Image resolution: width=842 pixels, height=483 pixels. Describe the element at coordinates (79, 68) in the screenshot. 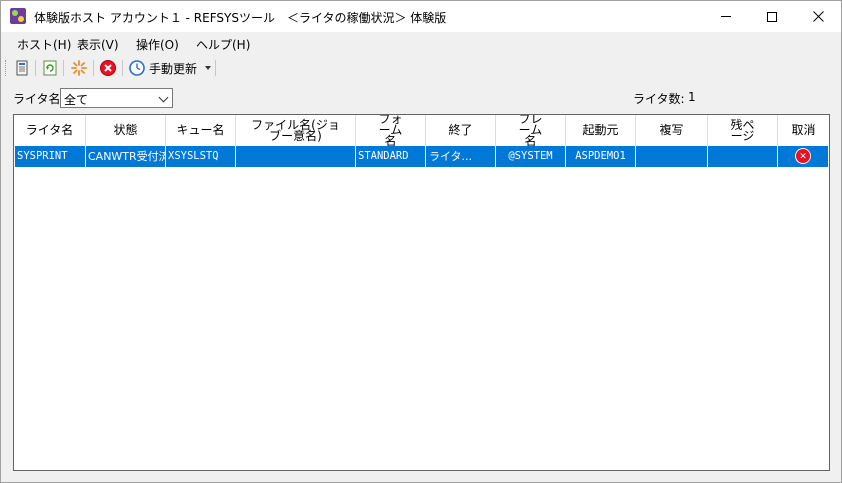

I see `settings-burst-icon` at that location.